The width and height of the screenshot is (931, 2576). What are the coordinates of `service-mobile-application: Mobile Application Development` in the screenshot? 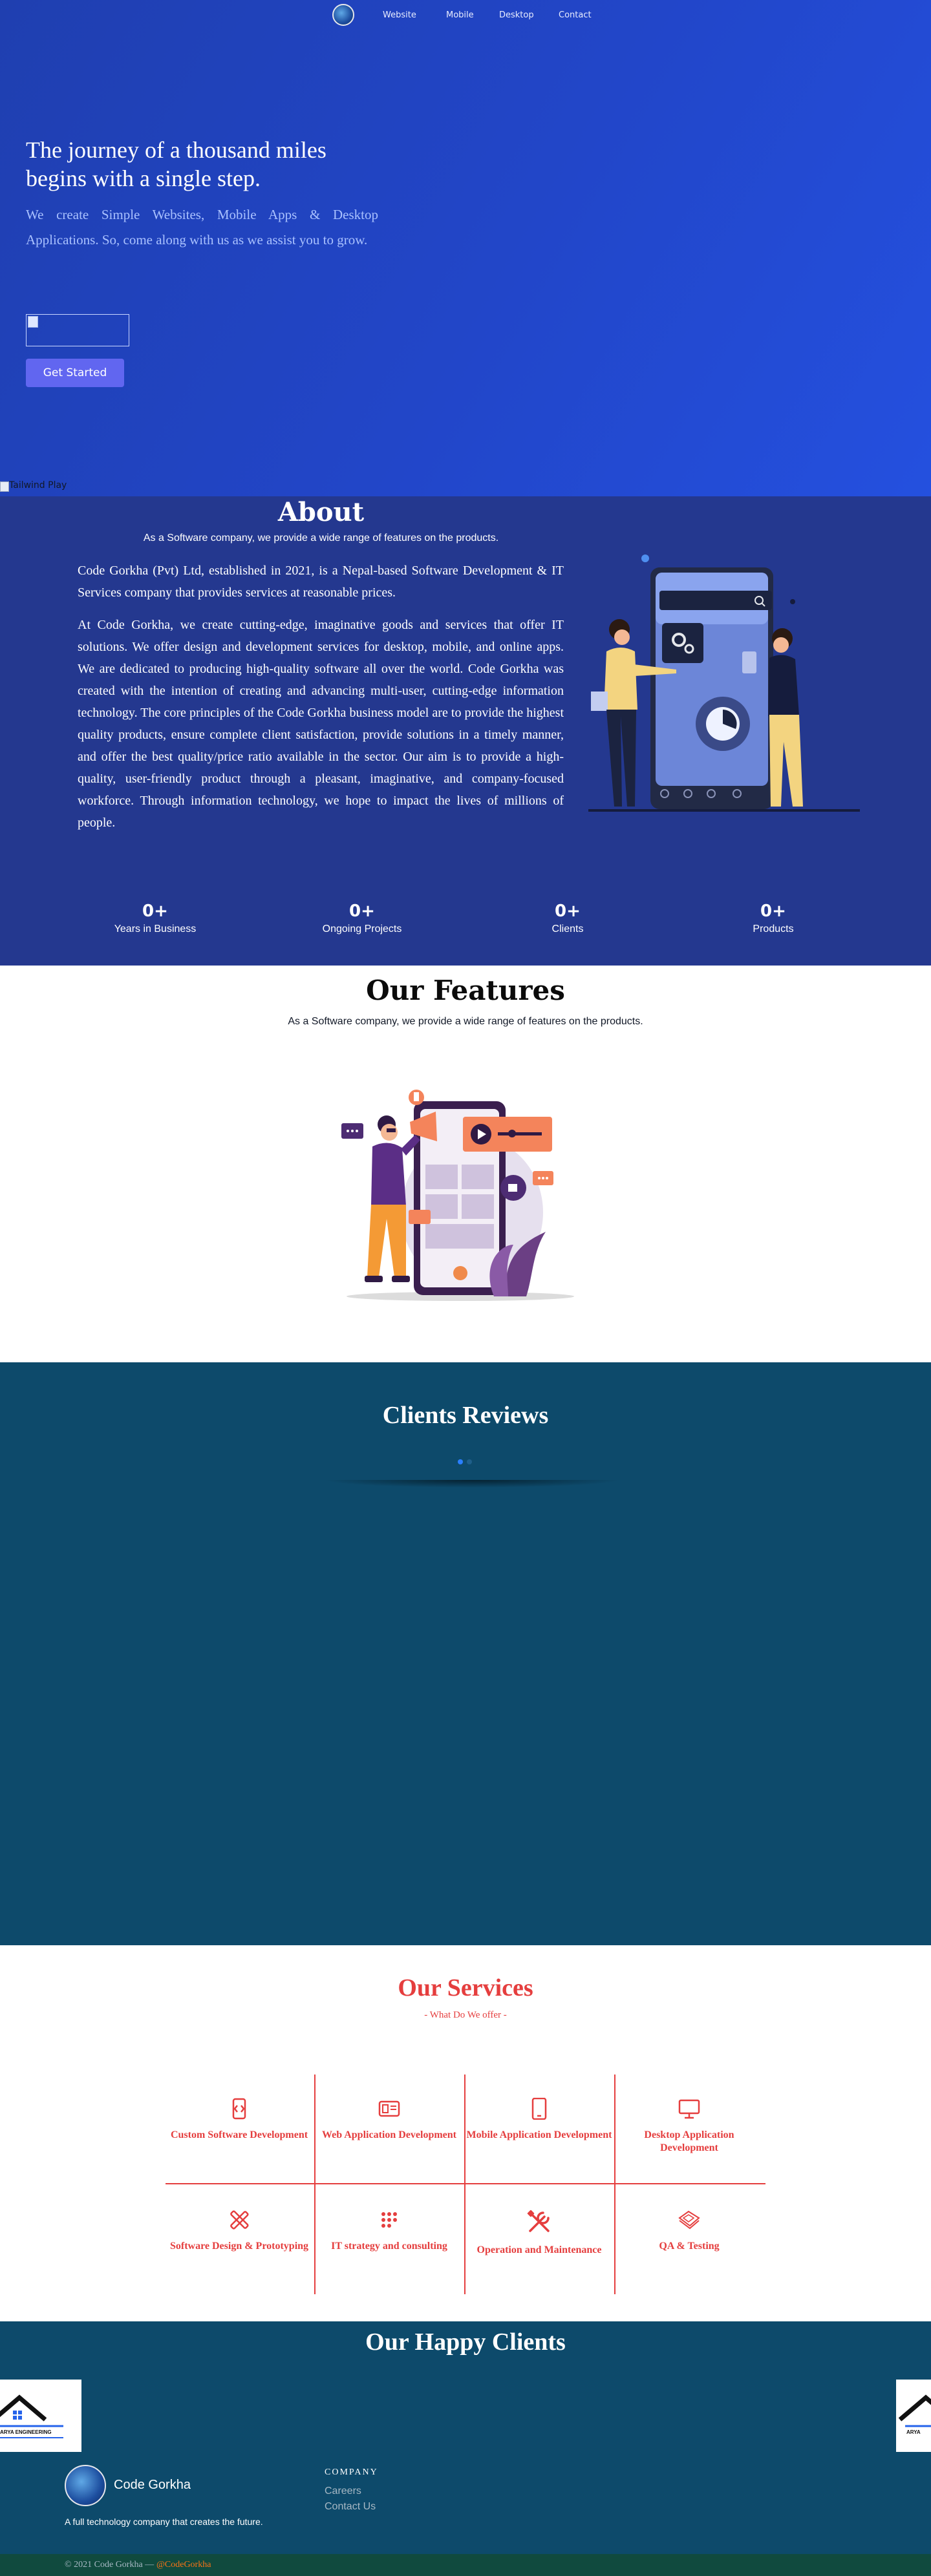 It's located at (539, 2120).